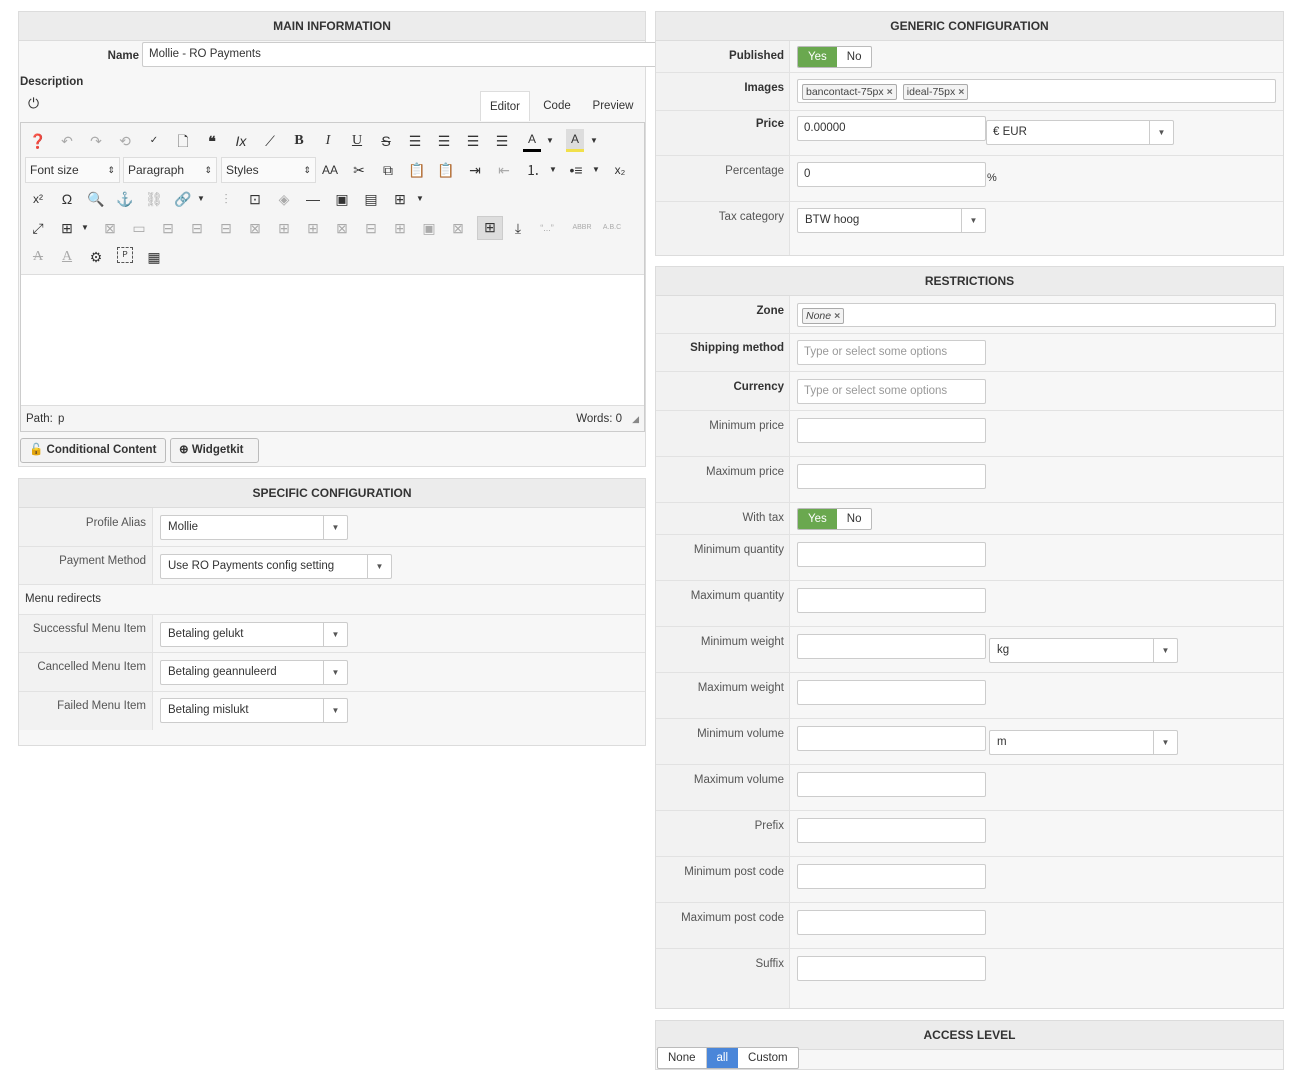 This screenshot has width=1294, height=1080. I want to click on underline-a-icon: A, so click(67, 257).